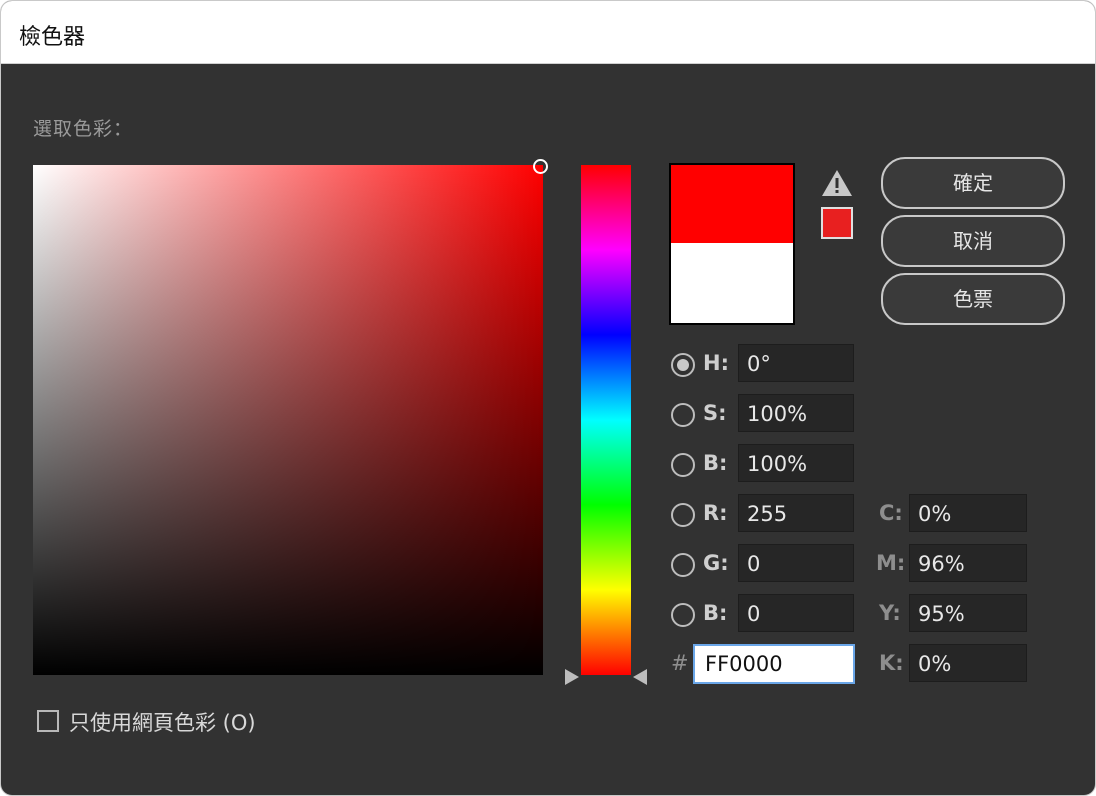 The width and height of the screenshot is (1096, 796). What do you see at coordinates (796, 563) in the screenshot?
I see `green-field: 0` at bounding box center [796, 563].